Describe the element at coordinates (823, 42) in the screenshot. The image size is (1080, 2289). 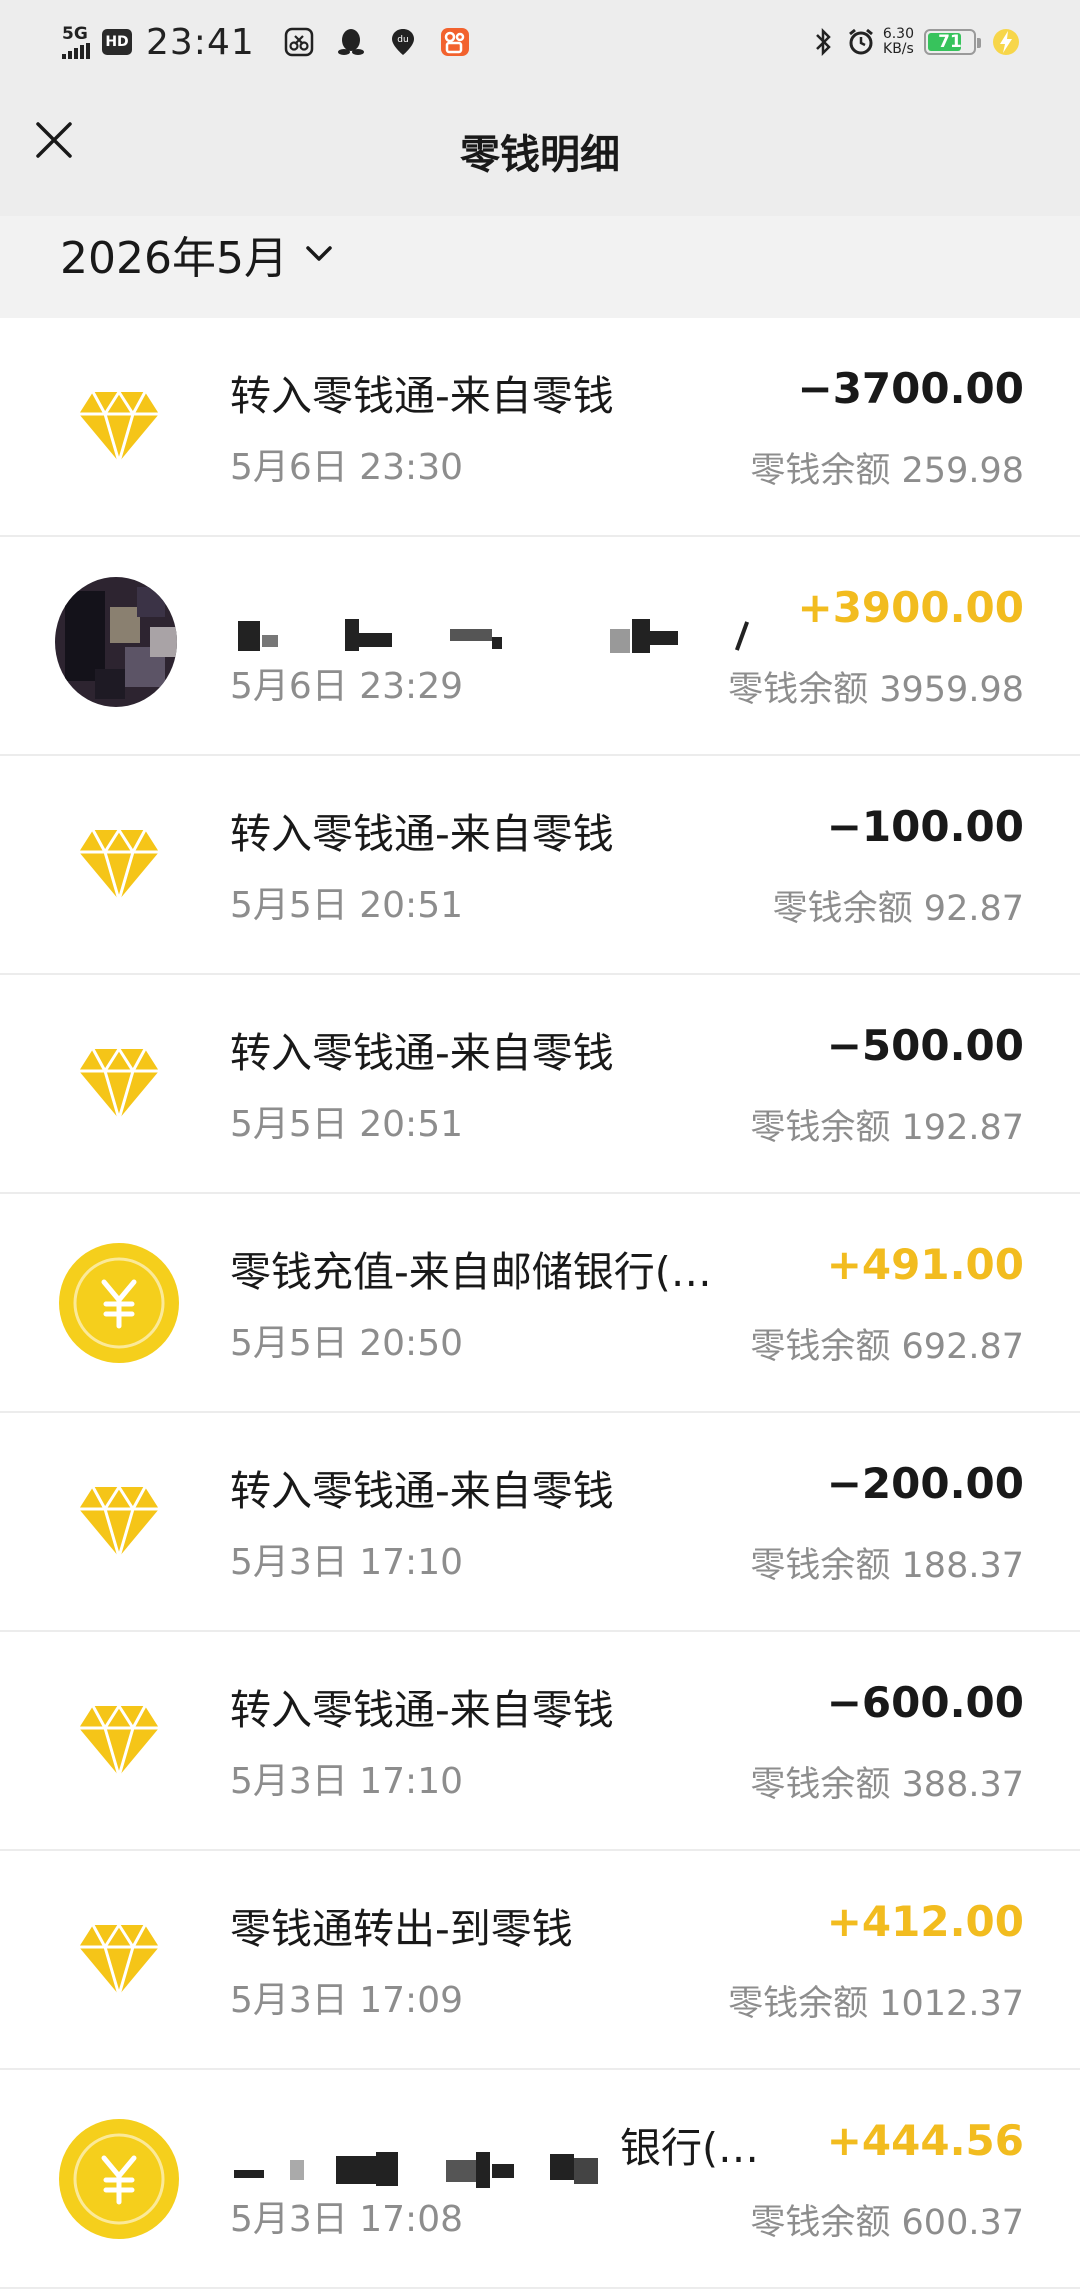
I see `bluetooth-icon` at that location.